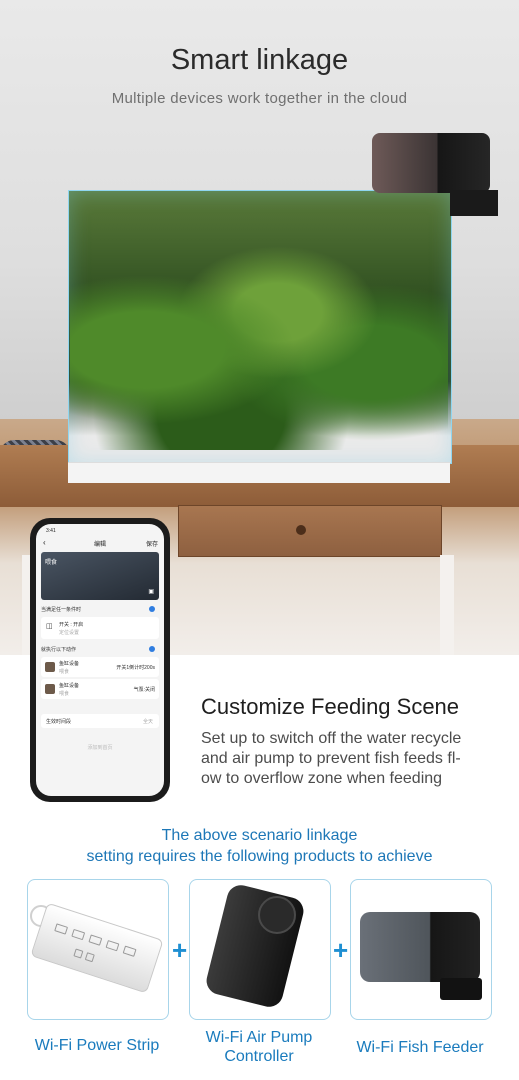 Image resolution: width=519 pixels, height=1080 pixels. I want to click on product-label-fish-feeder: Wi-Fi Fish Feeder, so click(420, 1047).